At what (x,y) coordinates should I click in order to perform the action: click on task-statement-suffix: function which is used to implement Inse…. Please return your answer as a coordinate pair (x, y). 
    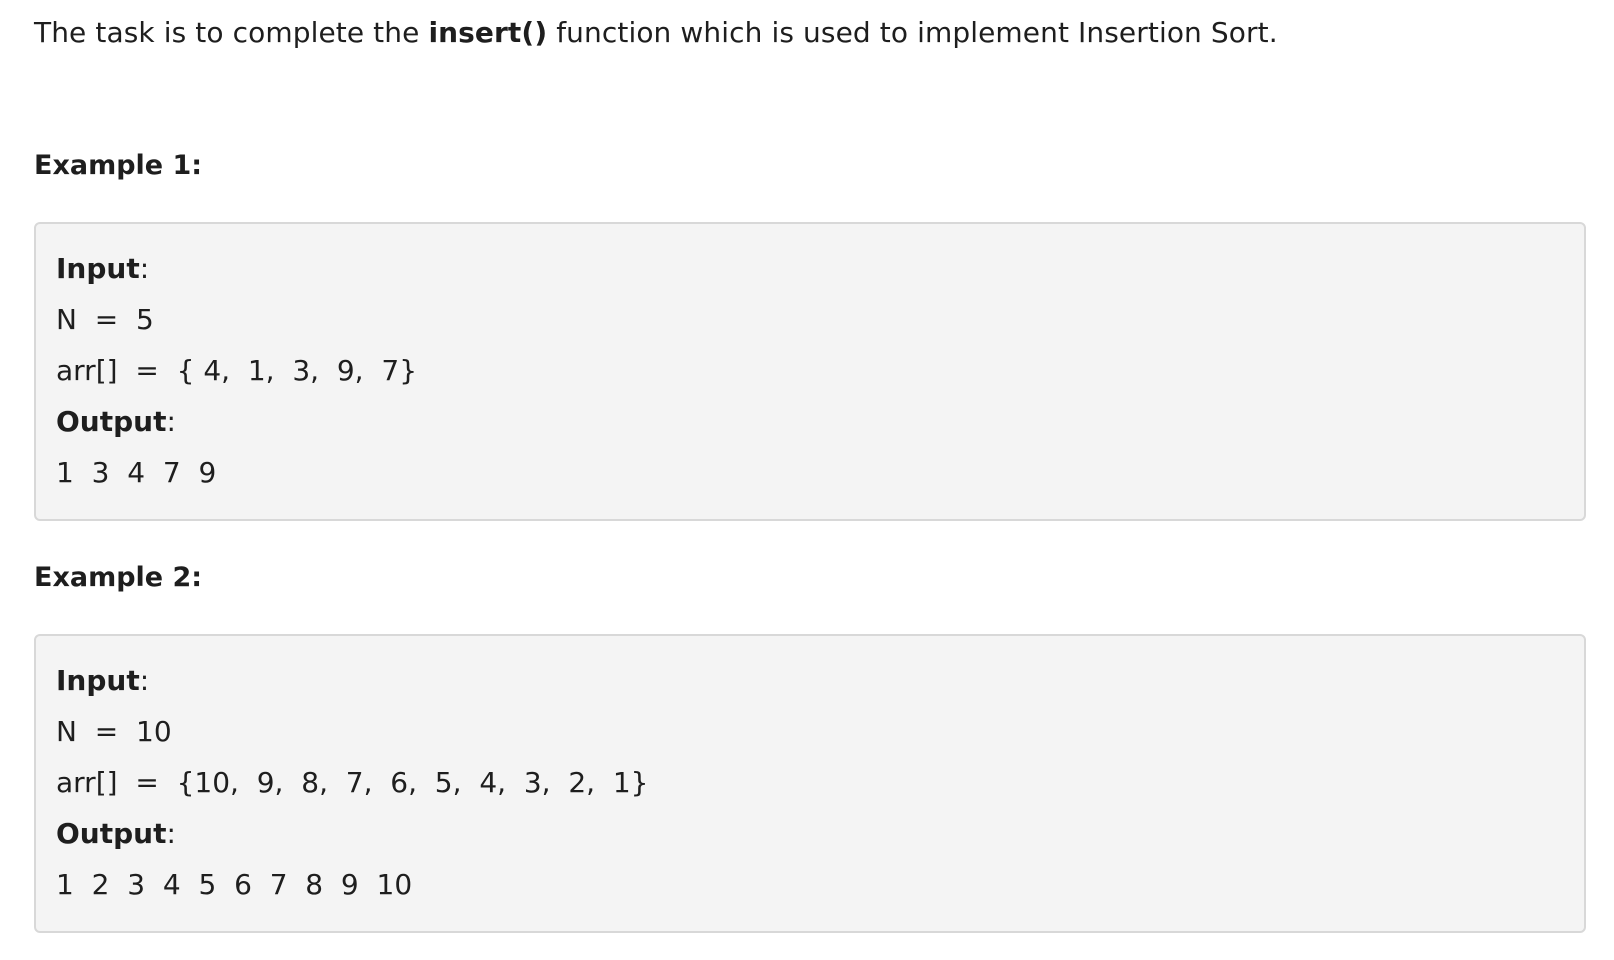
    Looking at the image, I should click on (912, 32).